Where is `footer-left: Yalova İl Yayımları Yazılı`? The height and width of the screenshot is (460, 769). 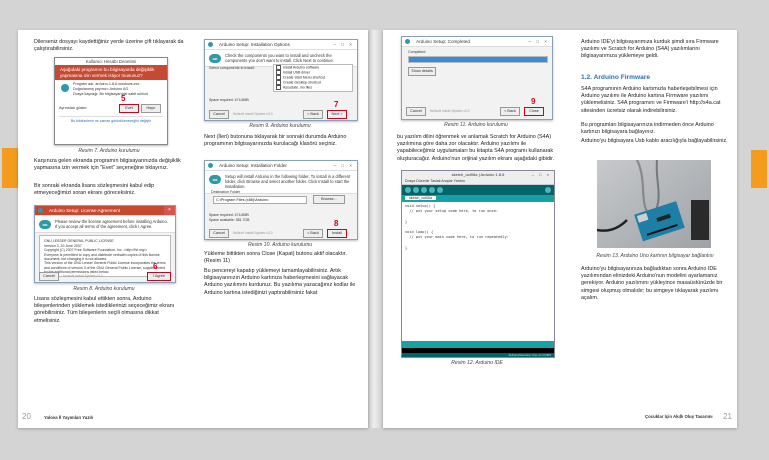
footer-left: Yalova İl Yayımları Yazılı is located at coordinates (68, 417).